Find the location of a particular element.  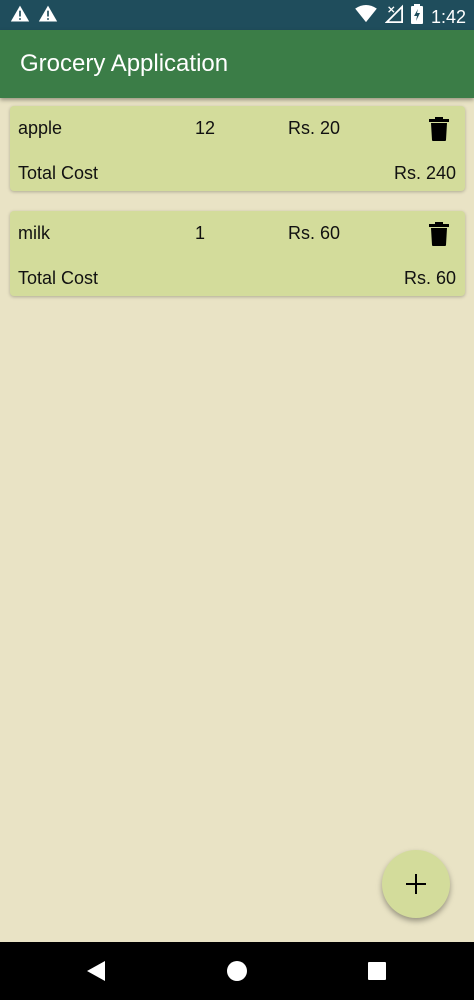

total-cost-value: Rs. 240 is located at coordinates (424, 173).